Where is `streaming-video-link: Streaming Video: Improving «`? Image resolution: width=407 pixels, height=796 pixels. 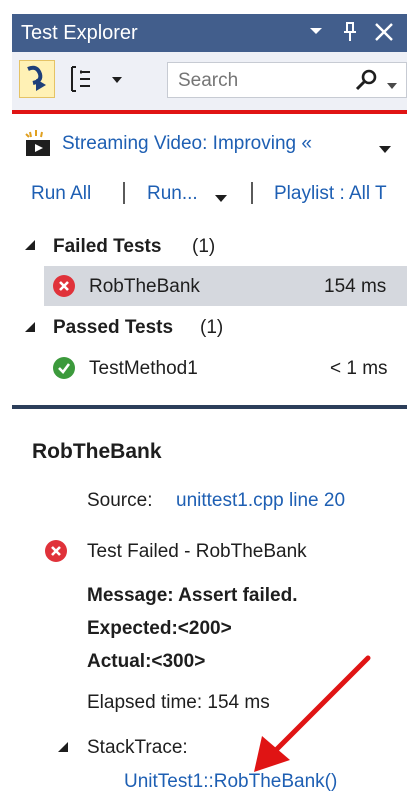
streaming-video-link: Streaming Video: Improving « is located at coordinates (217, 144).